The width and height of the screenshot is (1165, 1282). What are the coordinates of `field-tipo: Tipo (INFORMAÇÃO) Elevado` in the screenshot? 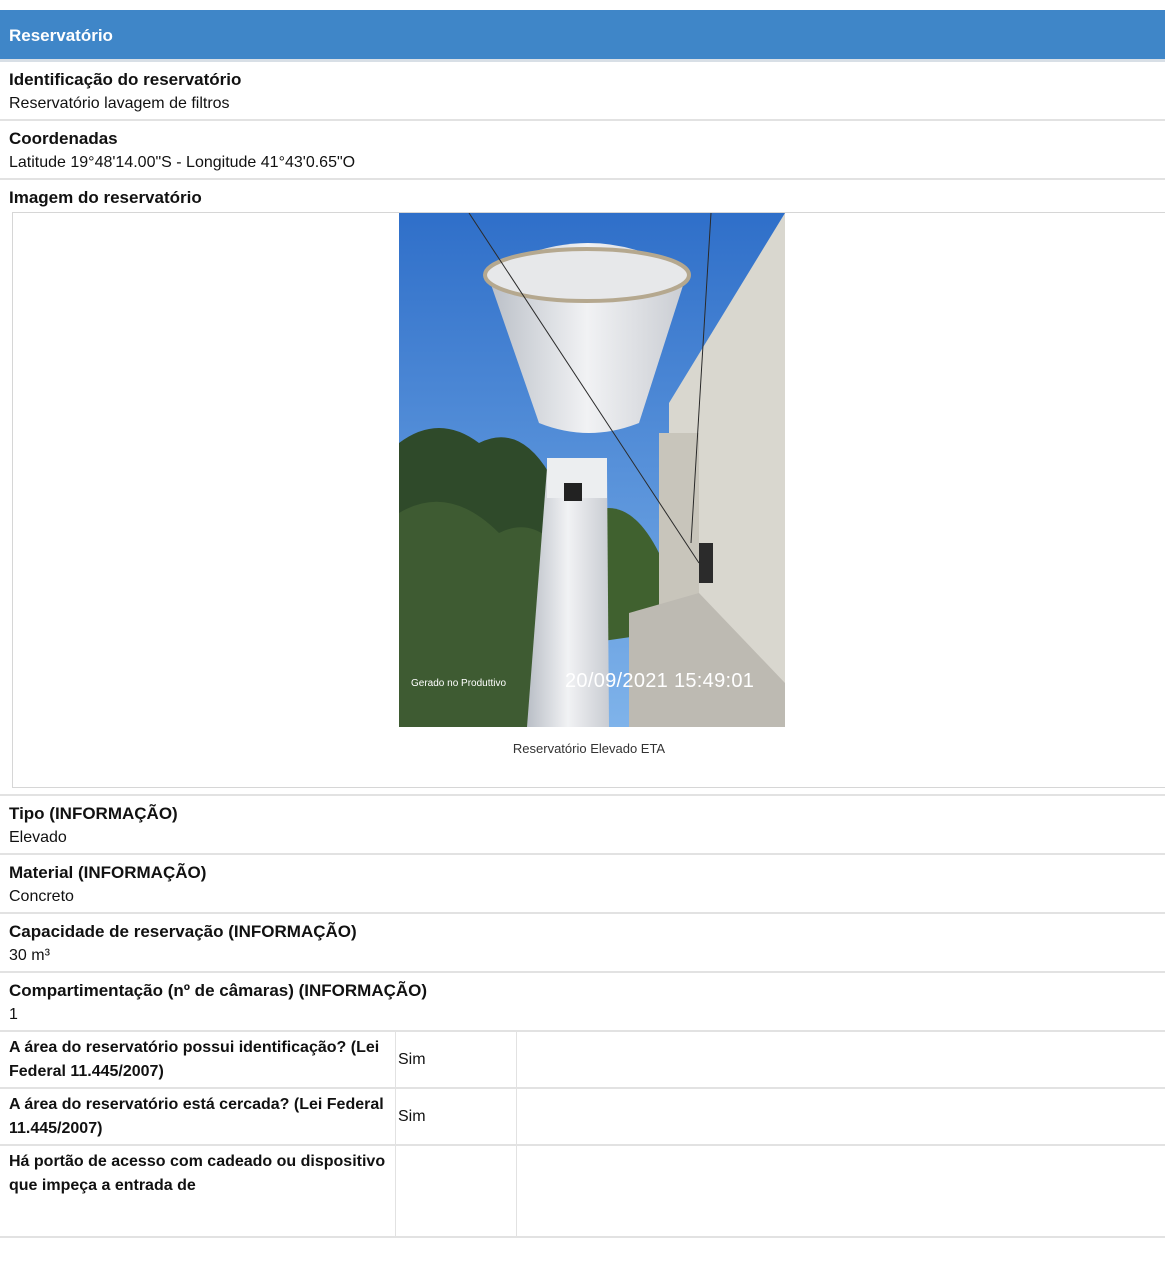 It's located at (582, 825).